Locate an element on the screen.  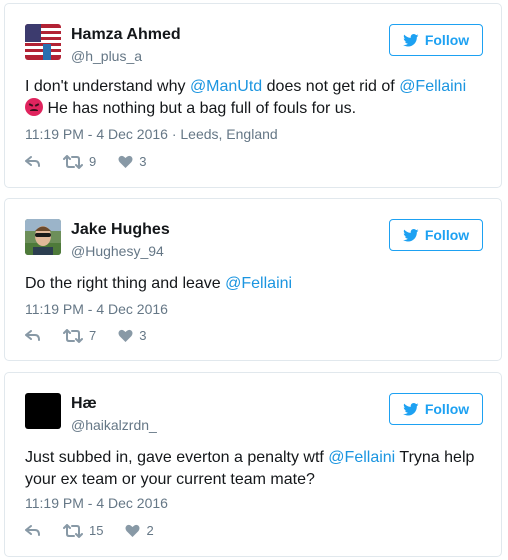
avatar-photo-image is located at coordinates (43, 237).